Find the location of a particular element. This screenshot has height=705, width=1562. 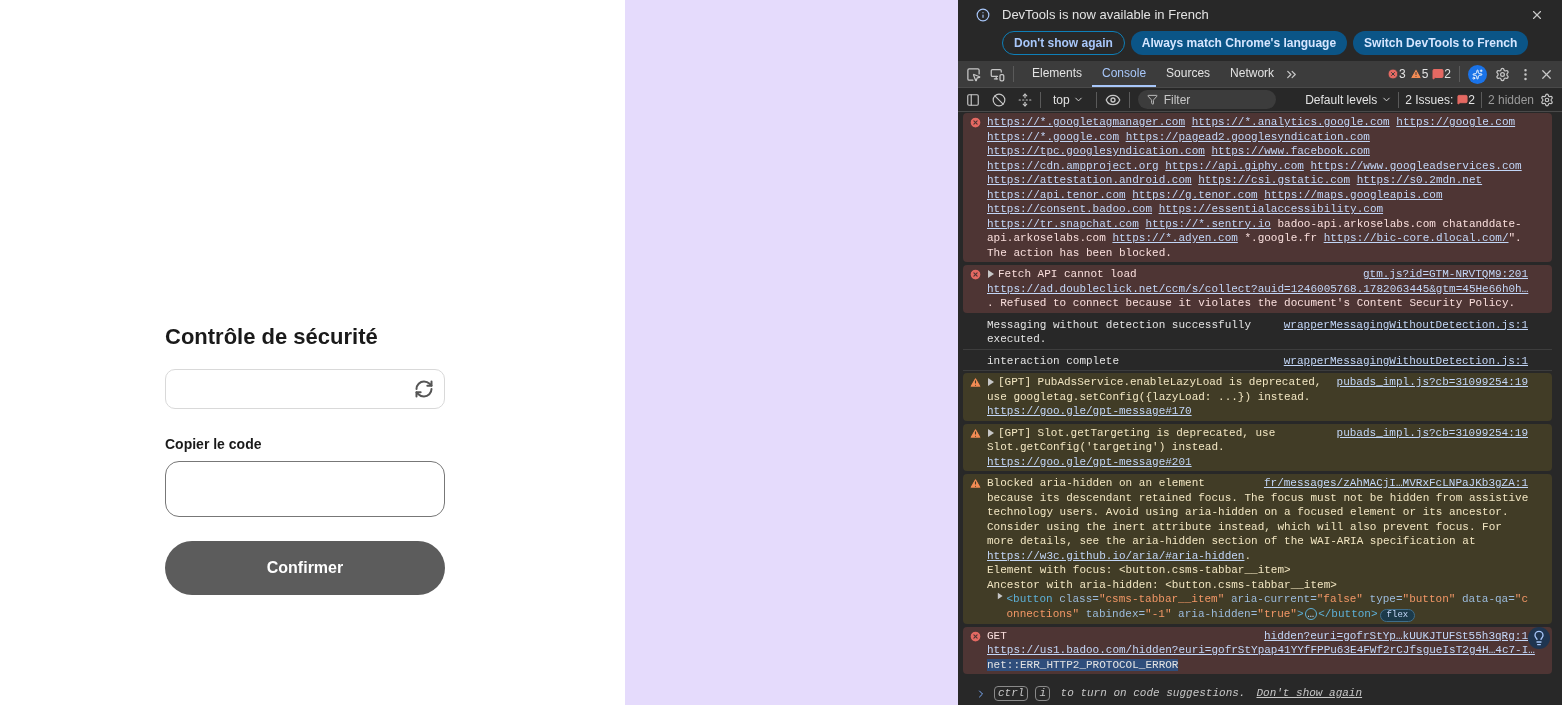

url-link: https://s0.2mdn.net is located at coordinates (1419, 180).